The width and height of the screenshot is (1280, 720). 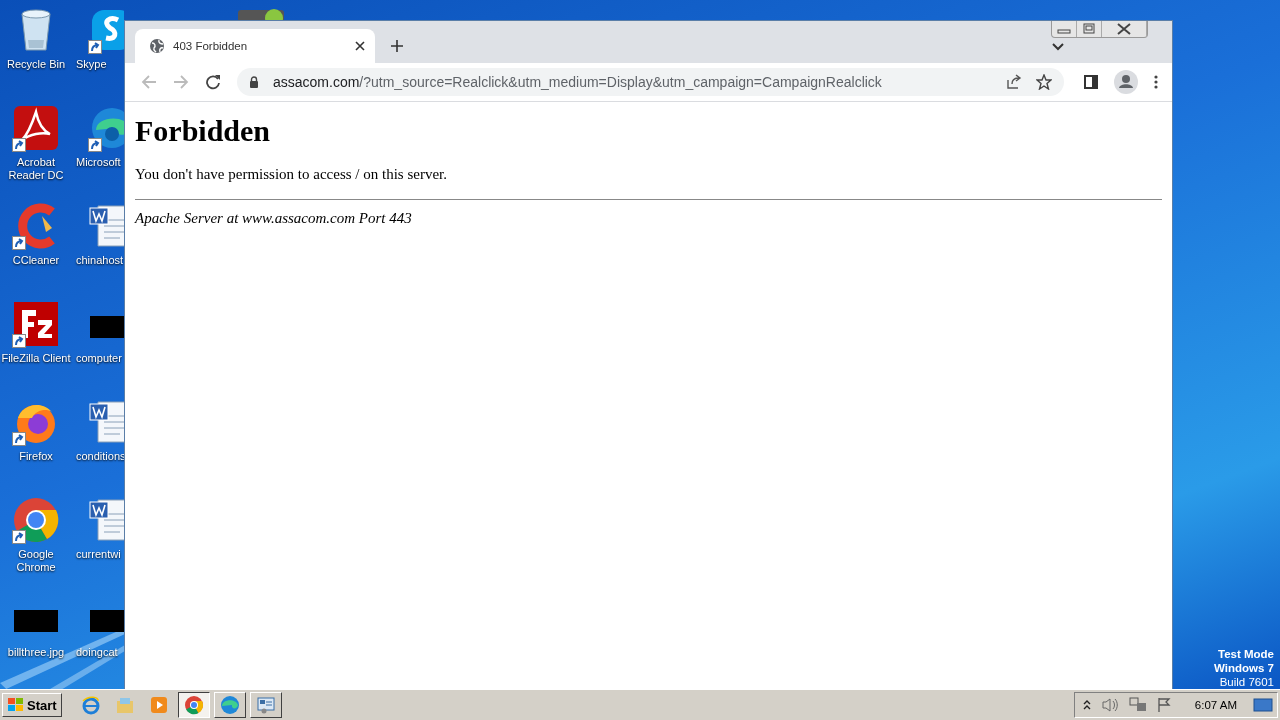 What do you see at coordinates (32, 705) in the screenshot?
I see `start-button: Start` at bounding box center [32, 705].